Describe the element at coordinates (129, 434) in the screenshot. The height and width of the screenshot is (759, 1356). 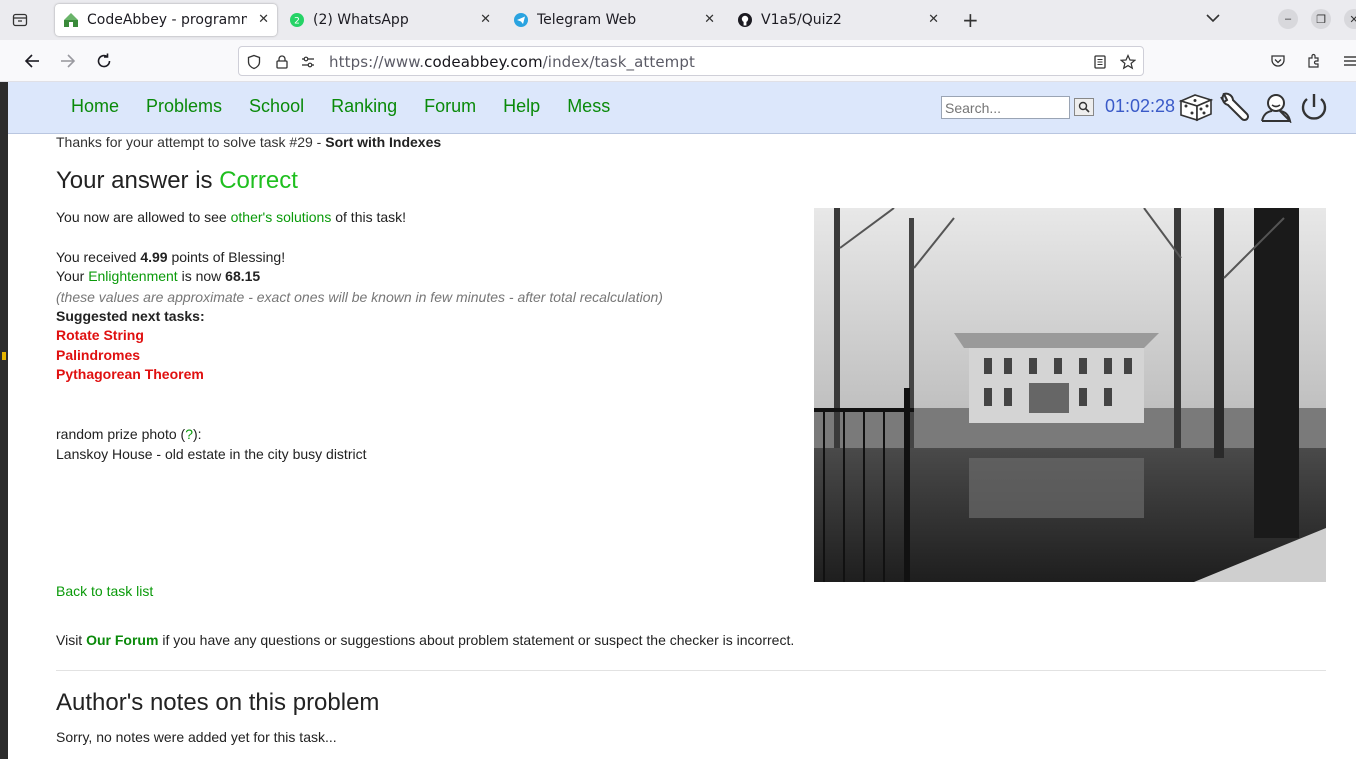
I see `prize-photo-label: random prize photo (?):` at that location.